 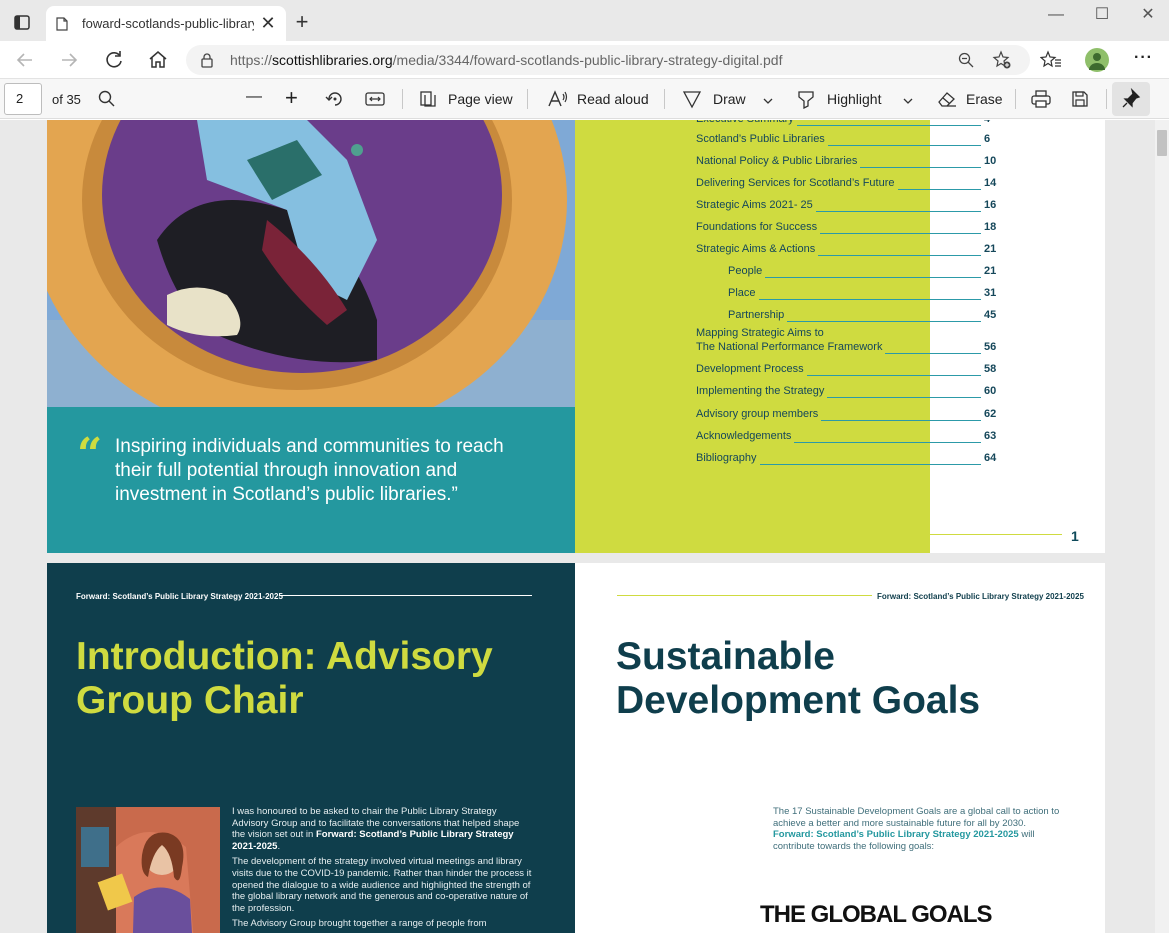 What do you see at coordinates (846, 161) in the screenshot?
I see `toc-entry: National Policy & Public Libraries 10` at bounding box center [846, 161].